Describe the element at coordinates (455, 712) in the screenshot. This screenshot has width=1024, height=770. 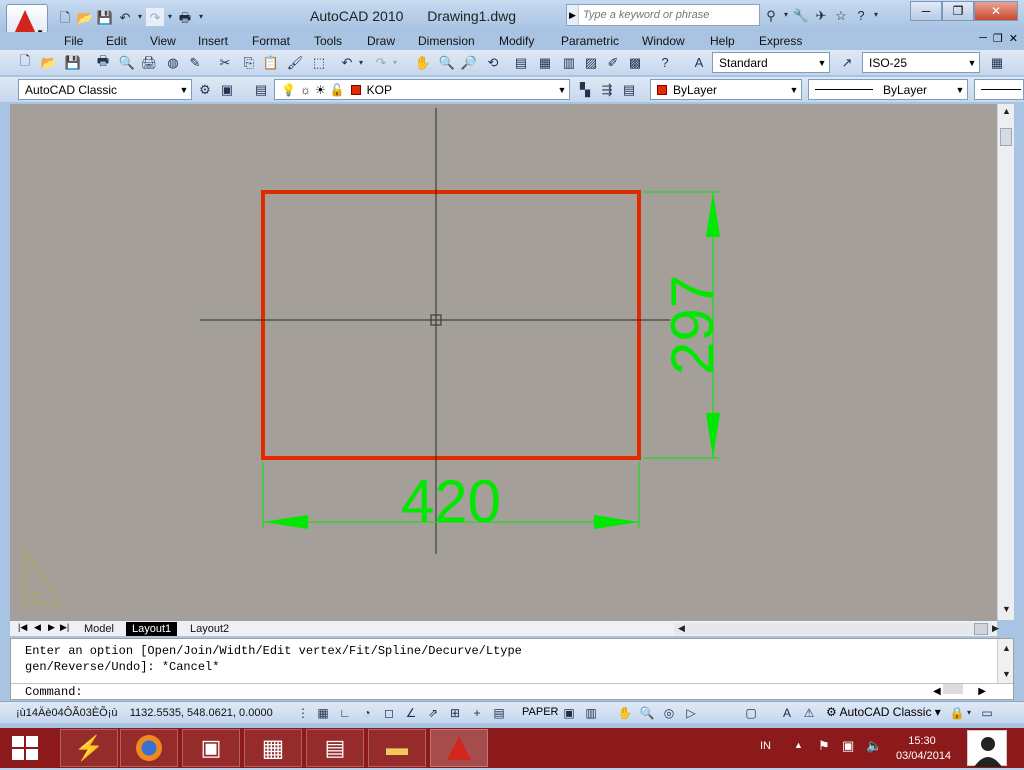
I see `dynamic-input-icon: ⊞` at that location.